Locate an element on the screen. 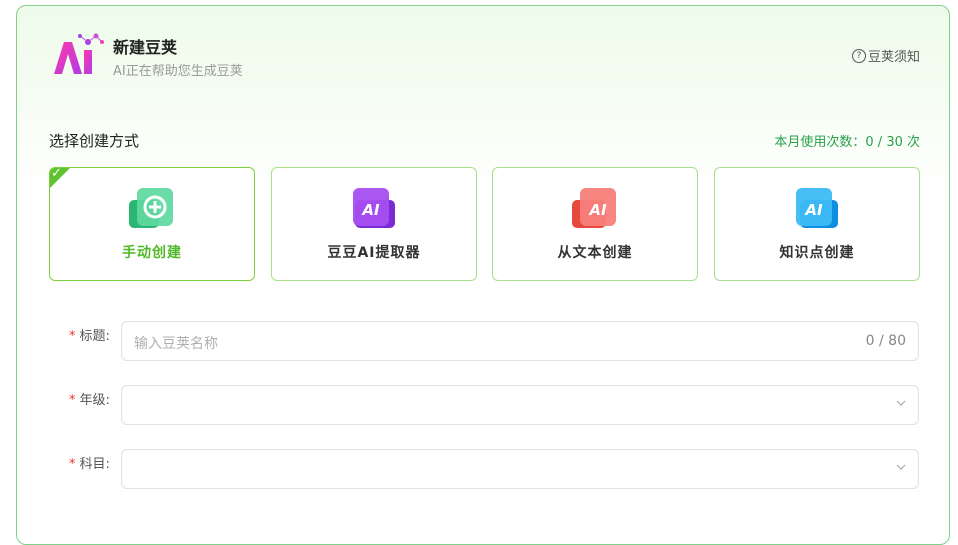  page-title: 新建豆荚 is located at coordinates (145, 47).